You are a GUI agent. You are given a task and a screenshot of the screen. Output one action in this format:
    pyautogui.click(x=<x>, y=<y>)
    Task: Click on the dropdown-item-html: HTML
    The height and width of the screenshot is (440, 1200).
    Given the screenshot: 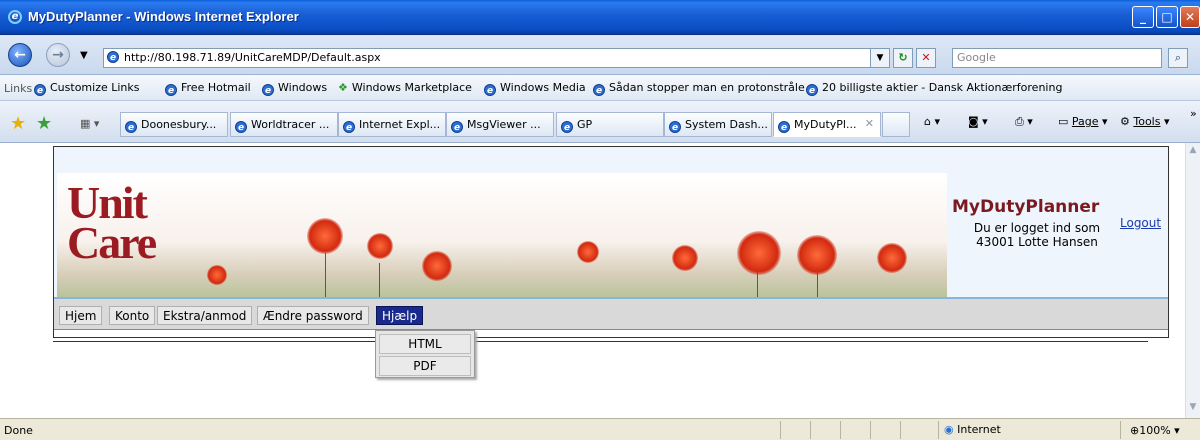 What is the action you would take?
    pyautogui.click(x=425, y=344)
    